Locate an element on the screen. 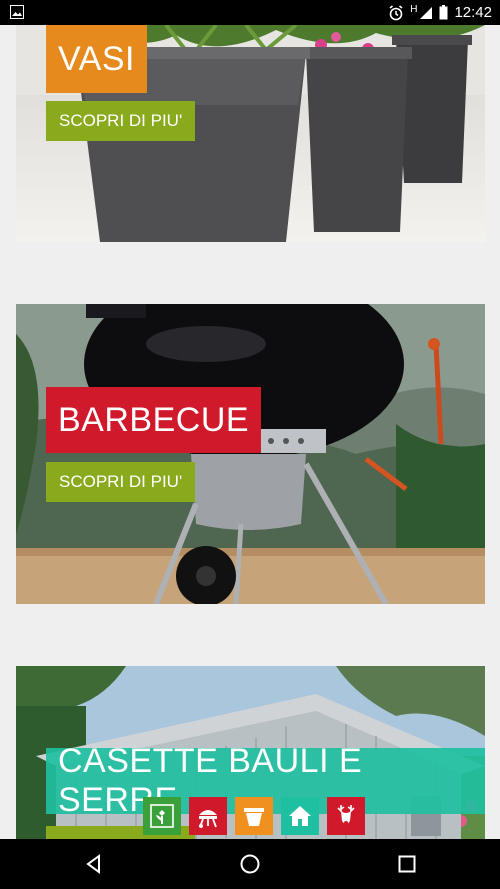 The height and width of the screenshot is (889, 500). flower-icon is located at coordinates (162, 816).